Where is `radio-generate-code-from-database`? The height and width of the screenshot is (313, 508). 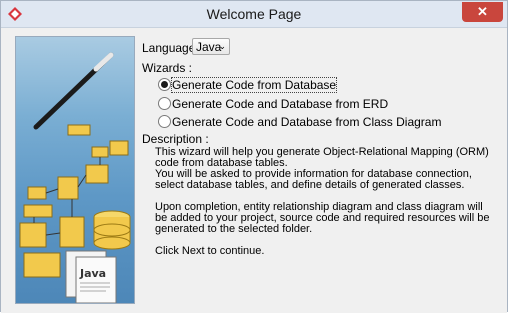 radio-generate-code-from-database is located at coordinates (165, 85).